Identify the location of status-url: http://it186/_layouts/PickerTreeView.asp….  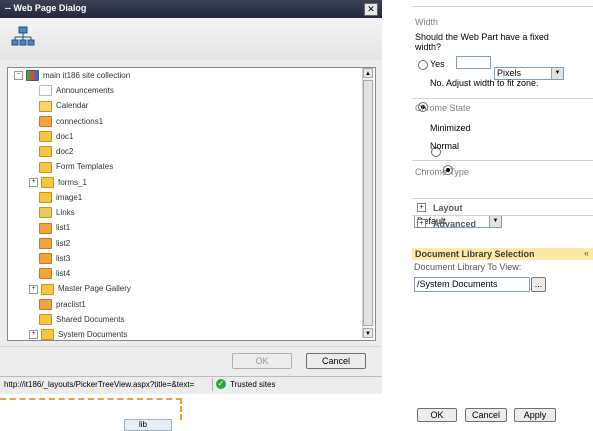
(99, 384).